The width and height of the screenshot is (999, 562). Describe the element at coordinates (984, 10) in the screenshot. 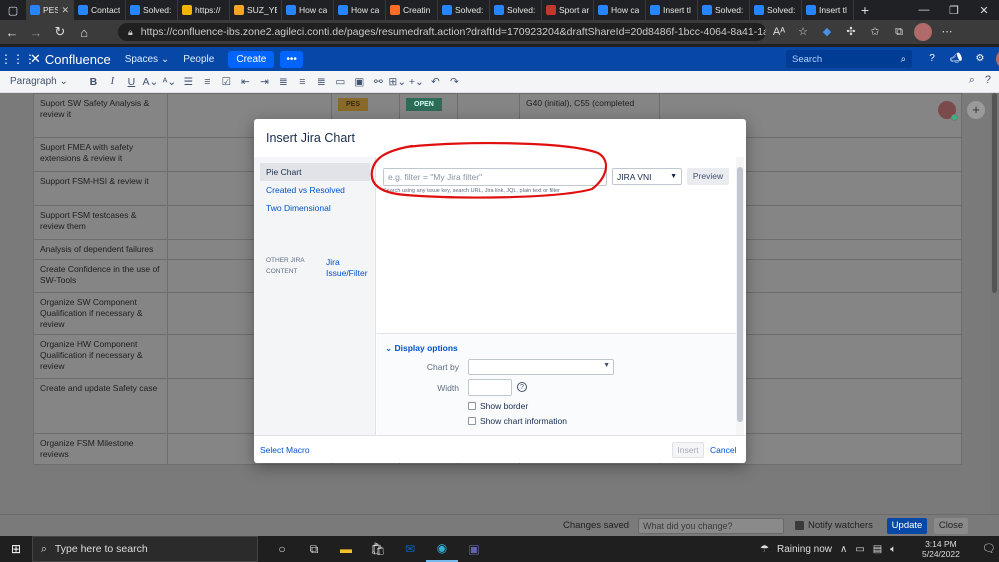

I see `close-window-icon: ✕` at that location.